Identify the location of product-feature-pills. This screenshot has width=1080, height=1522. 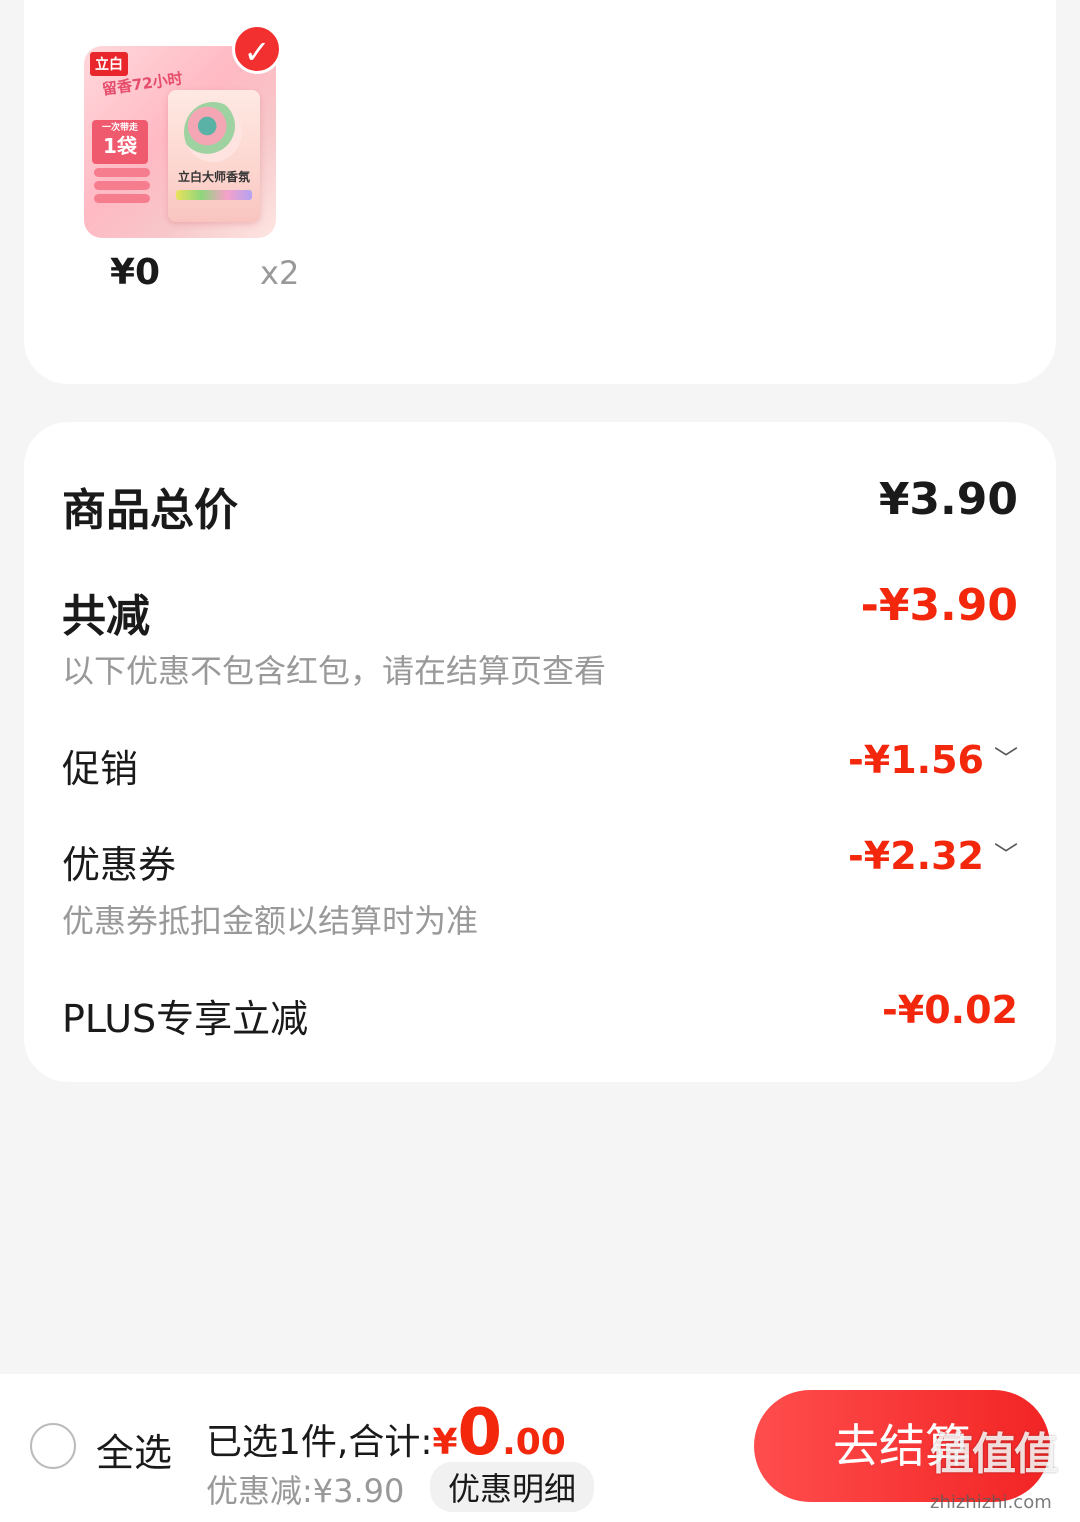
(122, 187).